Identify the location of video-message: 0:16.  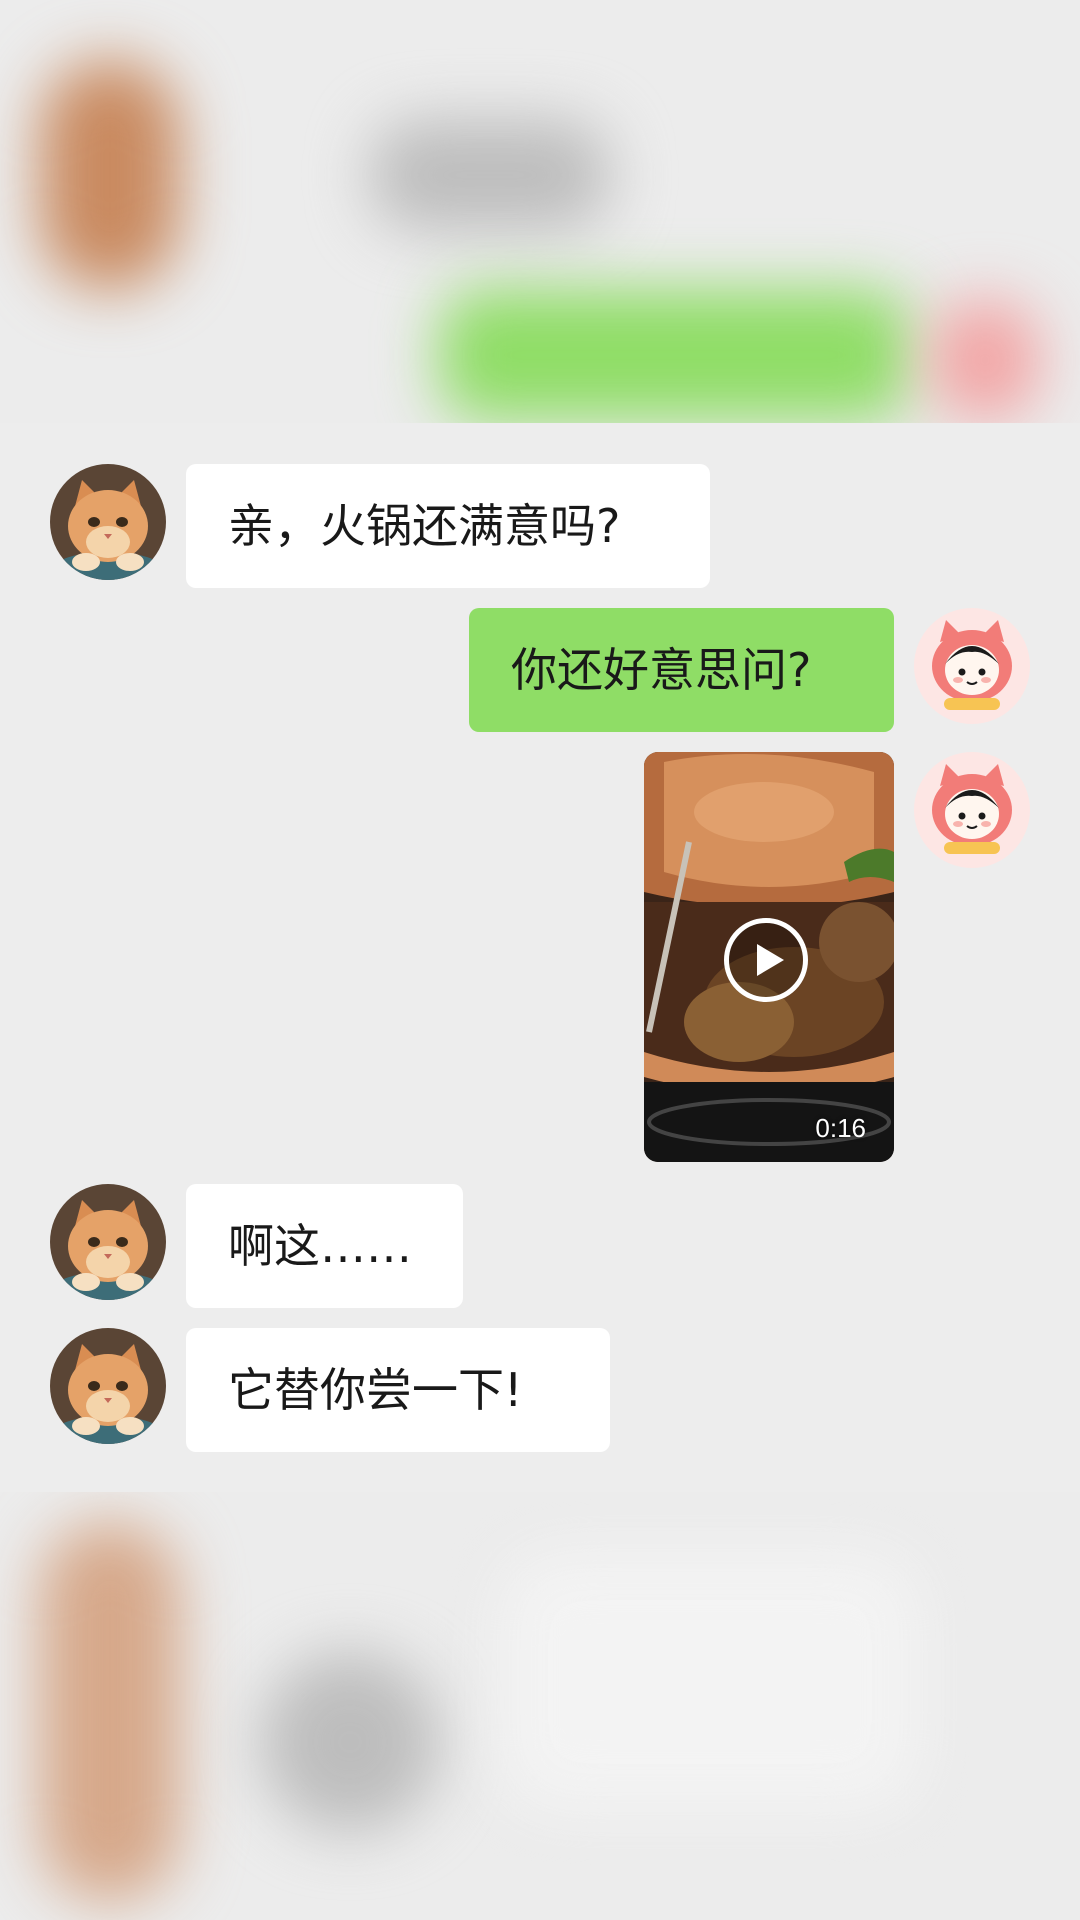
(769, 957).